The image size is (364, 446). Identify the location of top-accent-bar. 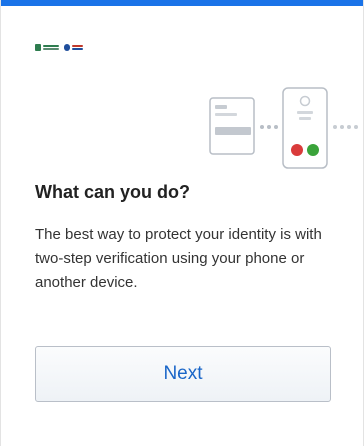
(182, 3).